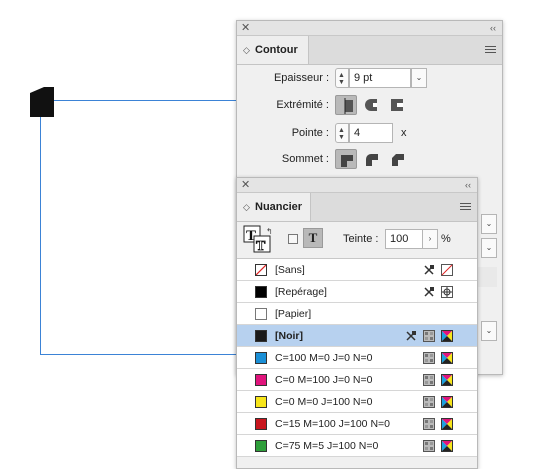 Image resolution: width=539 pixels, height=469 pixels. Describe the element at coordinates (369, 50) in the screenshot. I see `contour-tabrow: ◇ Contour` at that location.